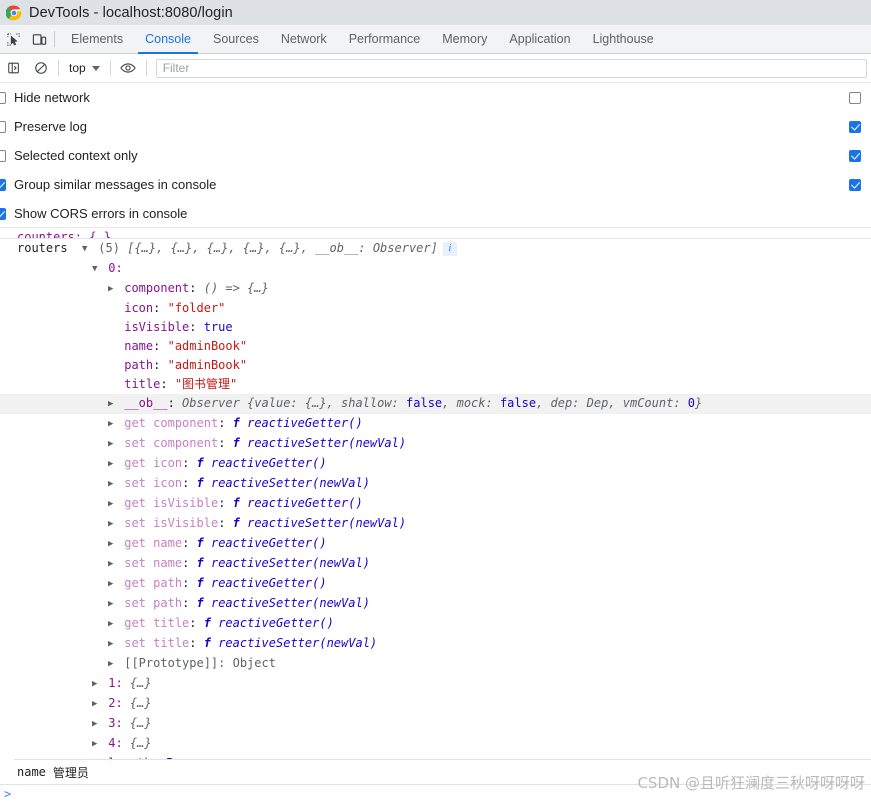 This screenshot has height=803, width=871. I want to click on setting-label: Show CORS errors in console, so click(101, 213).